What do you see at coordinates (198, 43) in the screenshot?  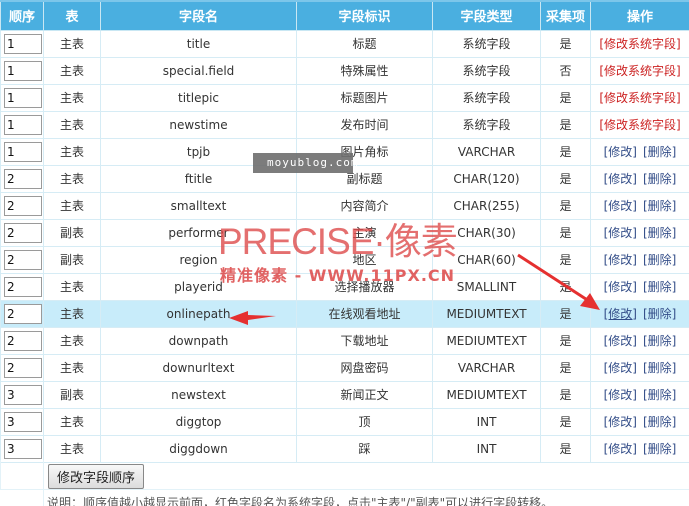 I see `field-name-cell: title` at bounding box center [198, 43].